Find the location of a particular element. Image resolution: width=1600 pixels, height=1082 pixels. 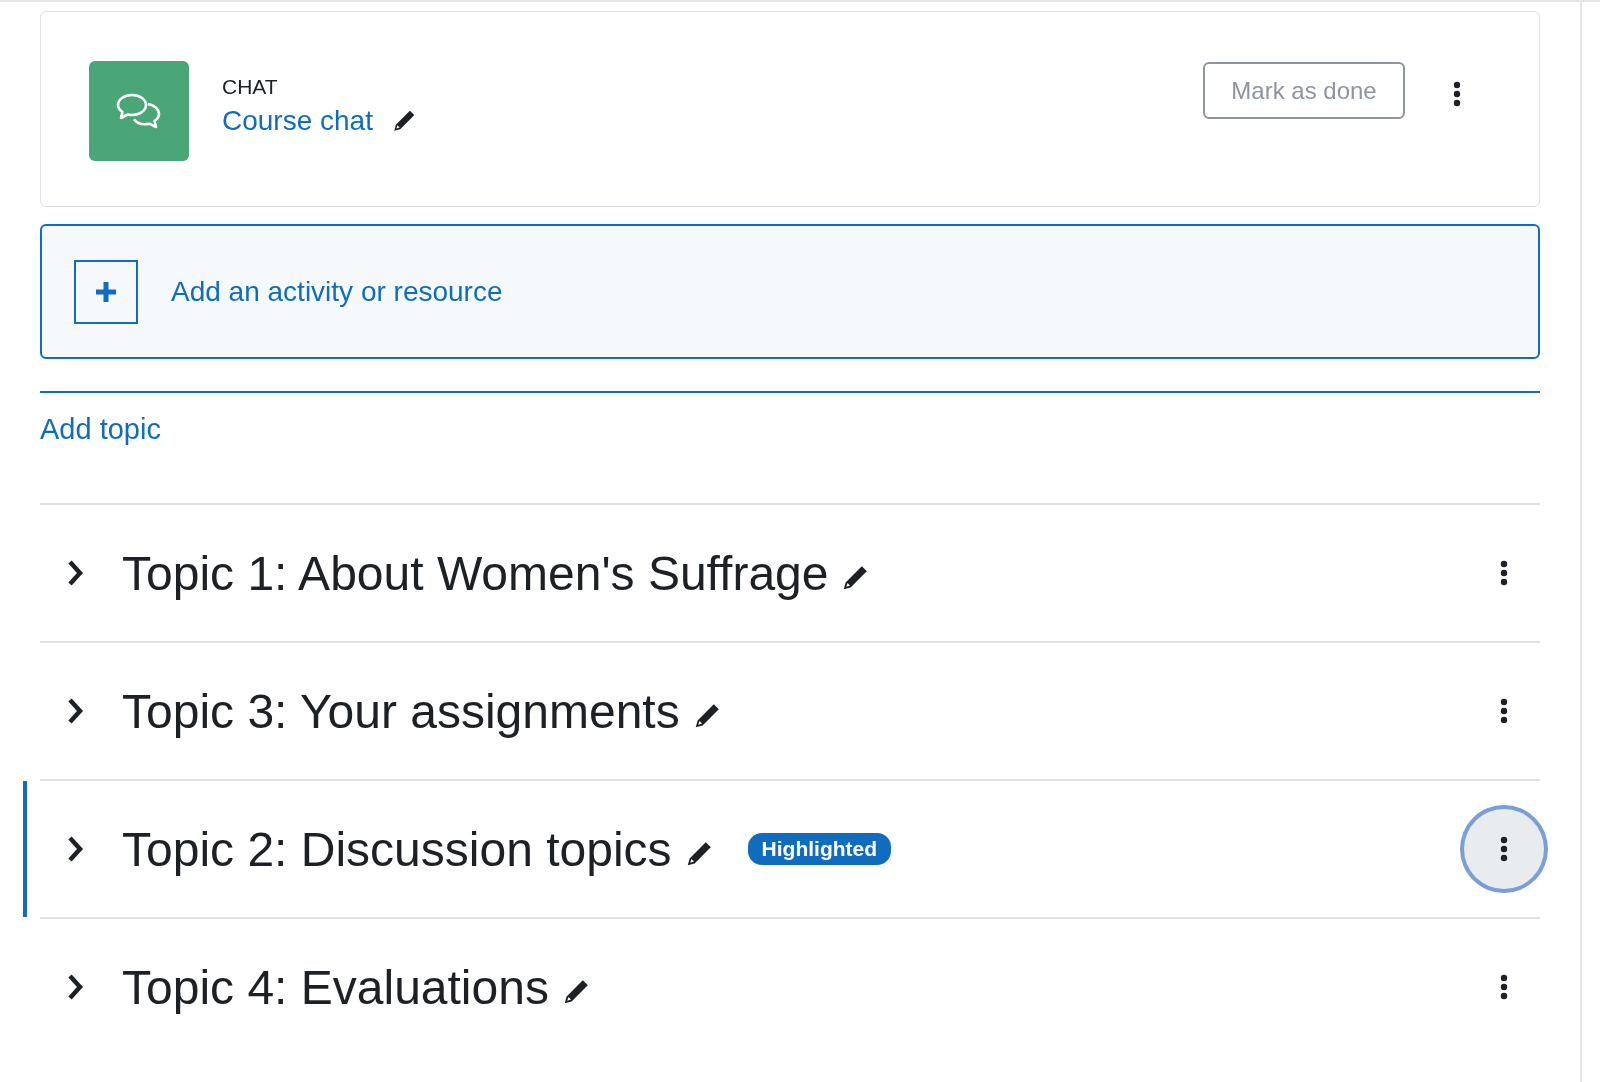

topic-menu-button is located at coordinates (1504, 849).